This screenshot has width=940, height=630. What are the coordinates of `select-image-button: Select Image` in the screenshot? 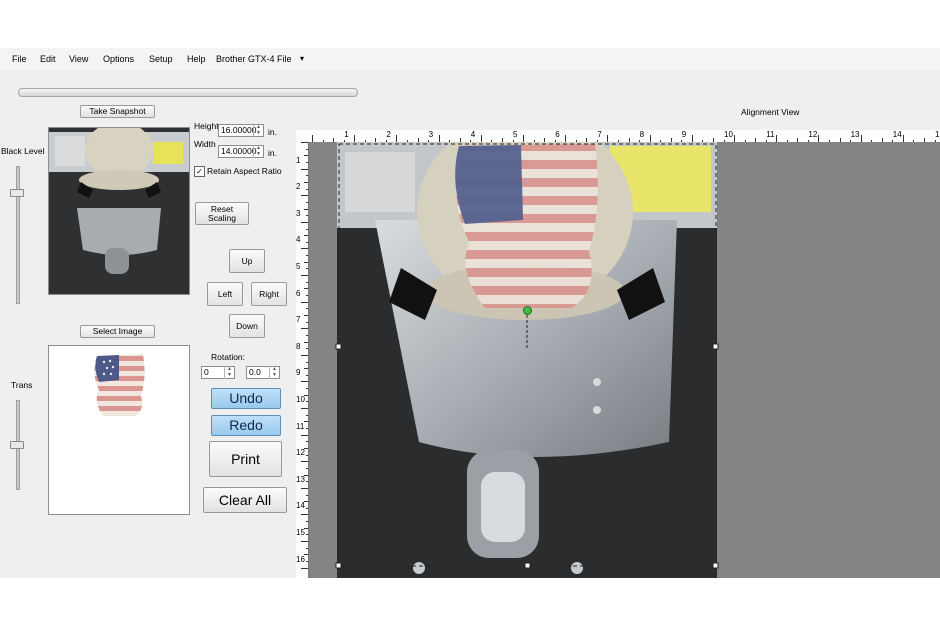 It's located at (117, 331).